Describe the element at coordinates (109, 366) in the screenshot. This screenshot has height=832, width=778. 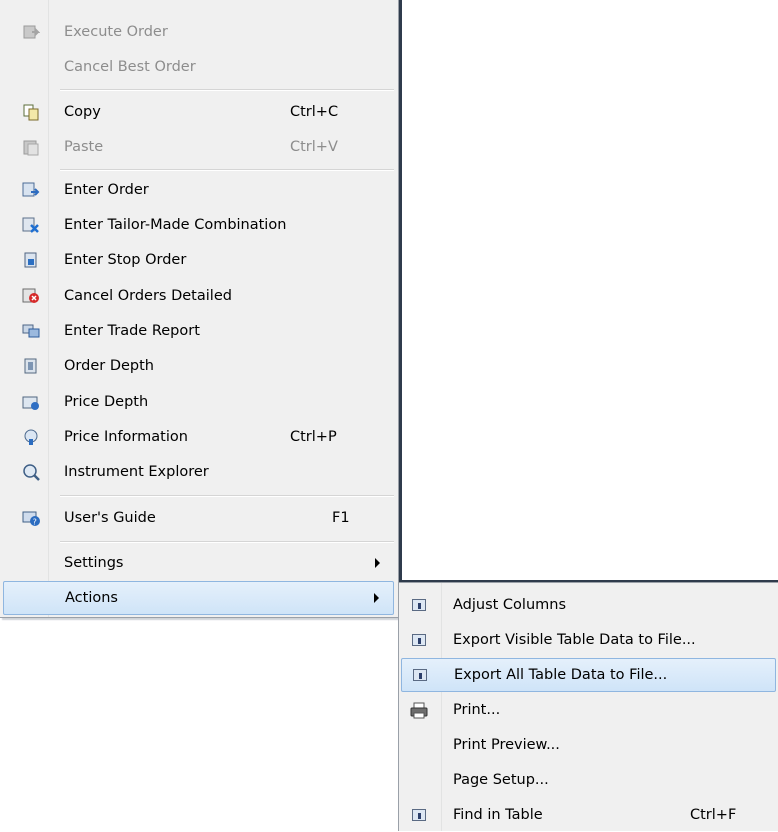
I see `menu-item-label: Order Depth` at that location.